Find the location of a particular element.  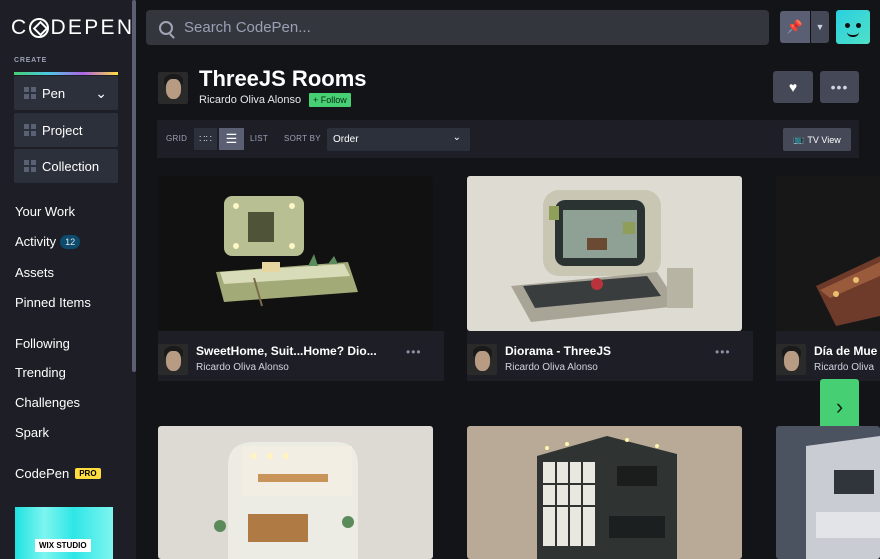

chevron-down-icon: ▼ is located at coordinates (820, 27).